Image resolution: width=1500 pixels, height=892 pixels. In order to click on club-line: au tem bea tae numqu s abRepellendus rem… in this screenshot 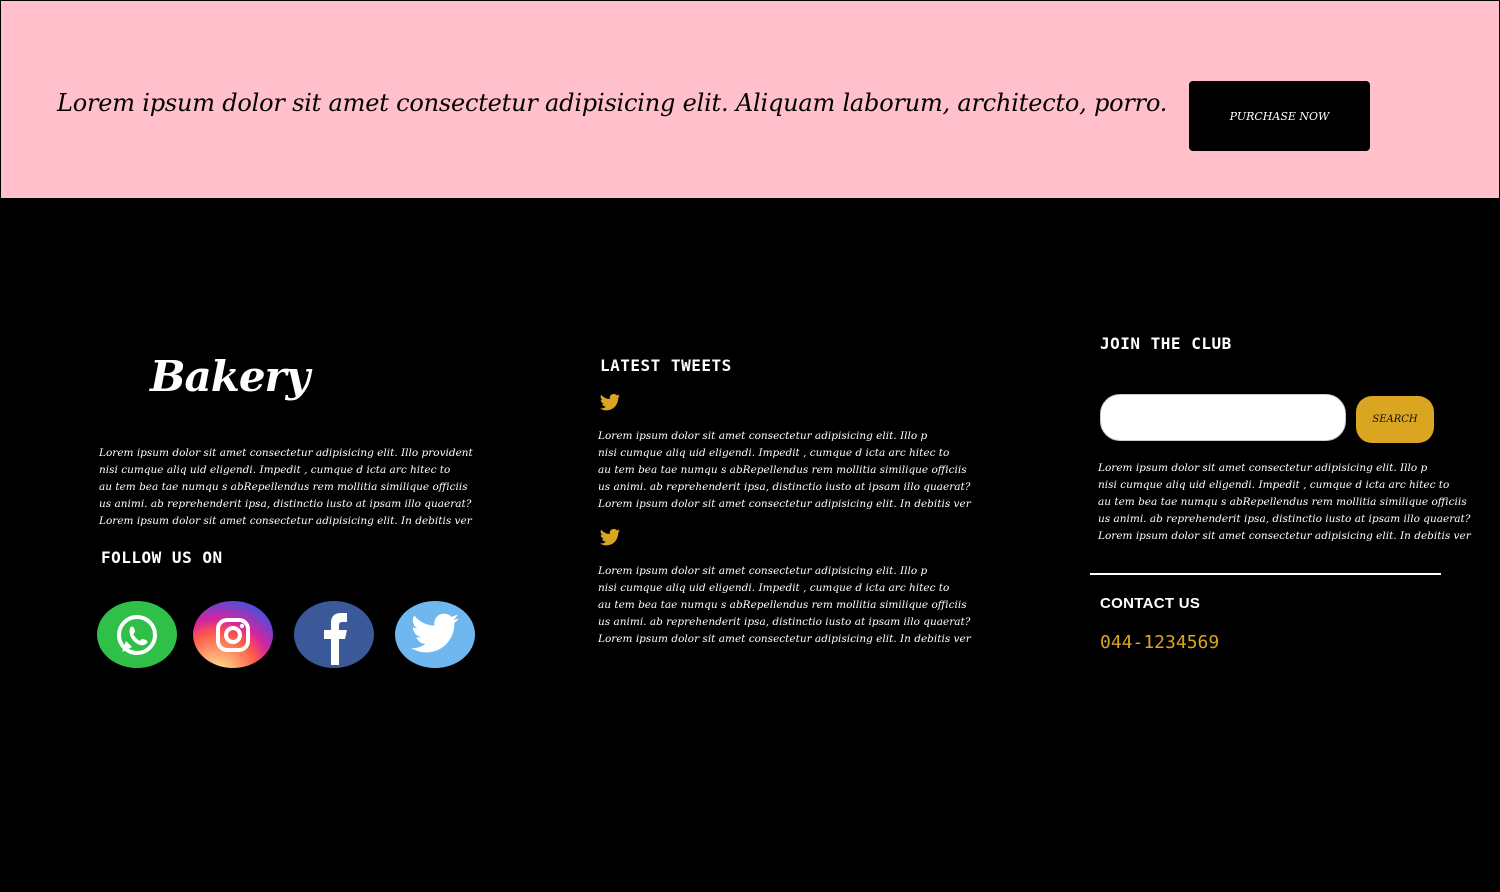, I will do `click(1282, 502)`.